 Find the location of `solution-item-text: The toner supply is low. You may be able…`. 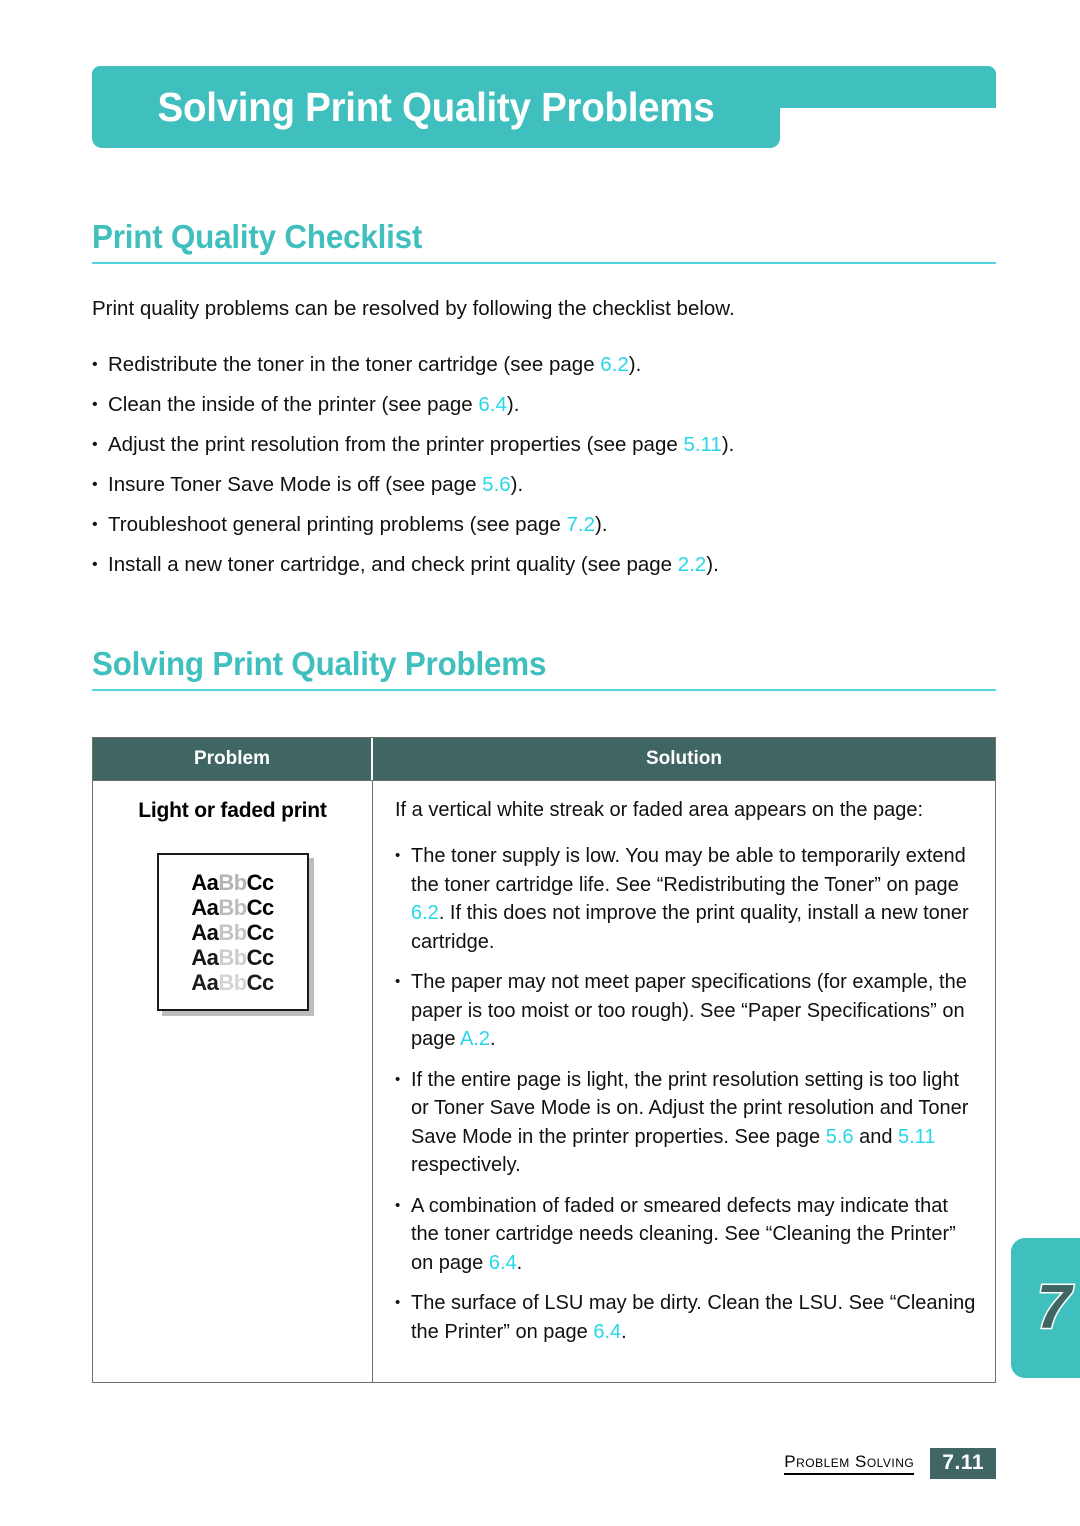

solution-item-text: The toner supply is low. You may be able… is located at coordinates (694, 899).